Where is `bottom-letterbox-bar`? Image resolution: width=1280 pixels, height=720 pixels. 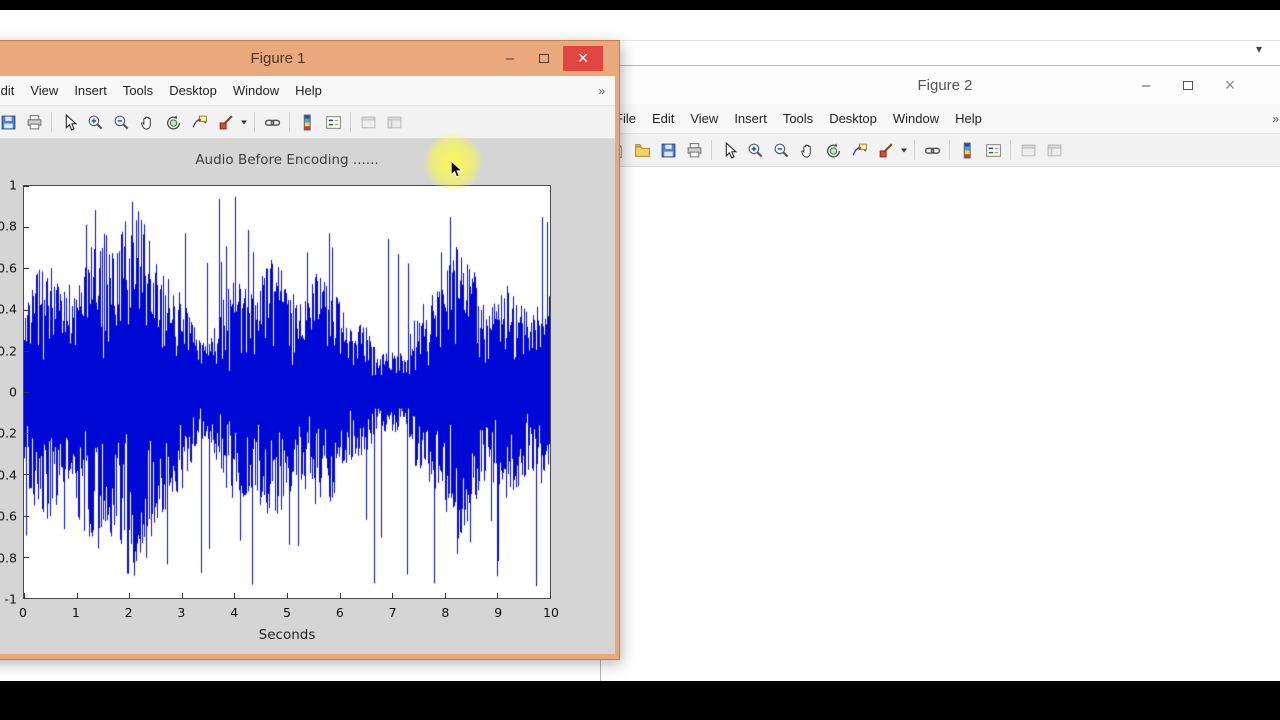
bottom-letterbox-bar is located at coordinates (640, 700).